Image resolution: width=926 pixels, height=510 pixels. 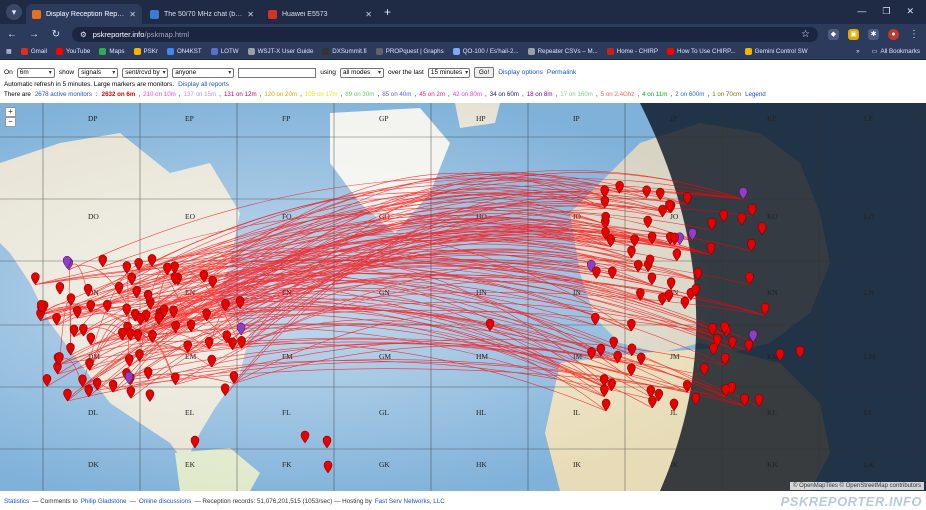 What do you see at coordinates (726, 94) in the screenshot?
I see `band-count: 1 on 70cm` at bounding box center [726, 94].